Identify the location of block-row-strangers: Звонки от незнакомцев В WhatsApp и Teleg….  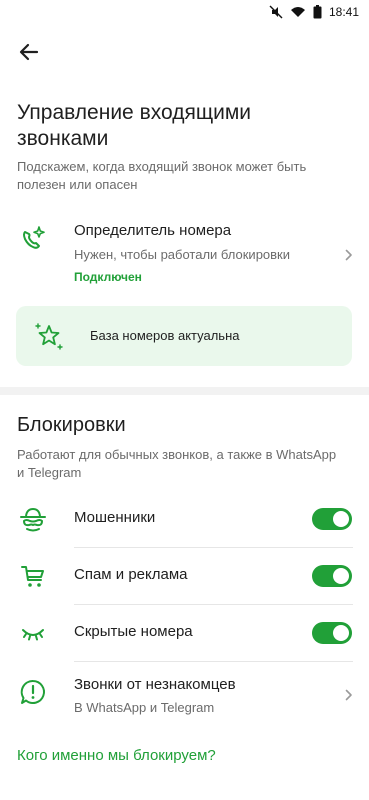
(184, 692).